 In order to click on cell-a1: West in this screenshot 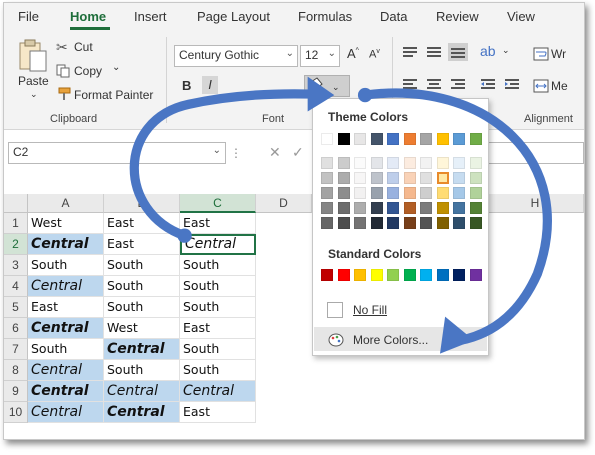, I will do `click(66, 223)`.